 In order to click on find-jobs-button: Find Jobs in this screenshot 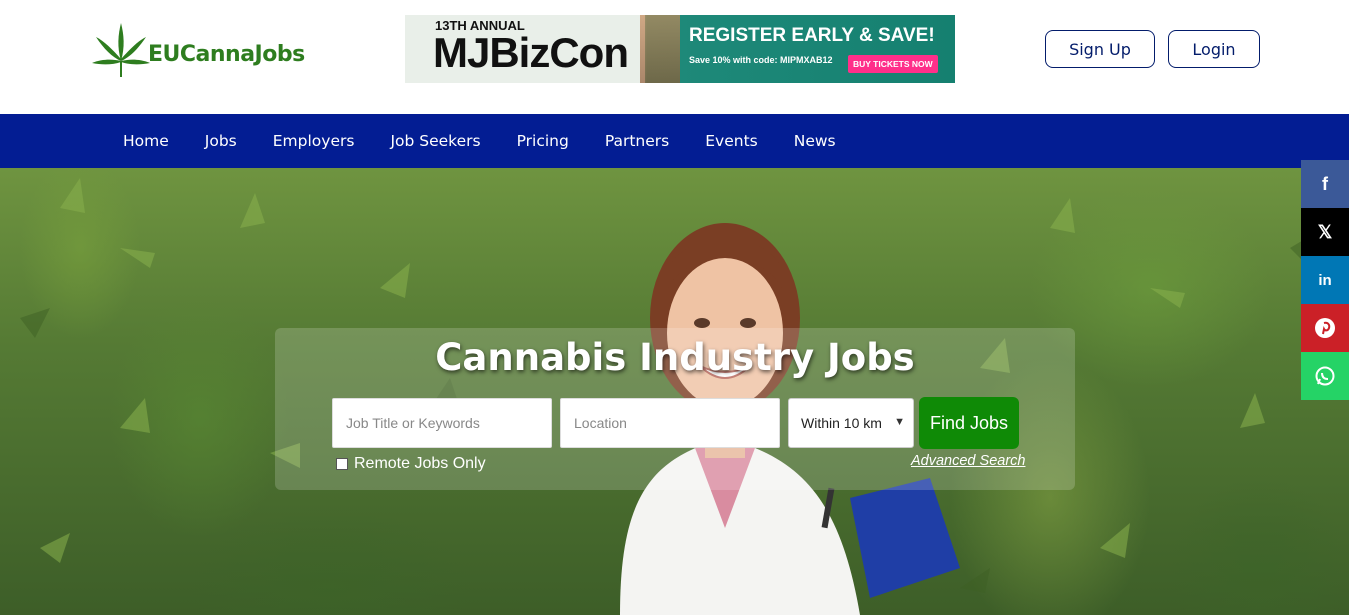, I will do `click(969, 423)`.